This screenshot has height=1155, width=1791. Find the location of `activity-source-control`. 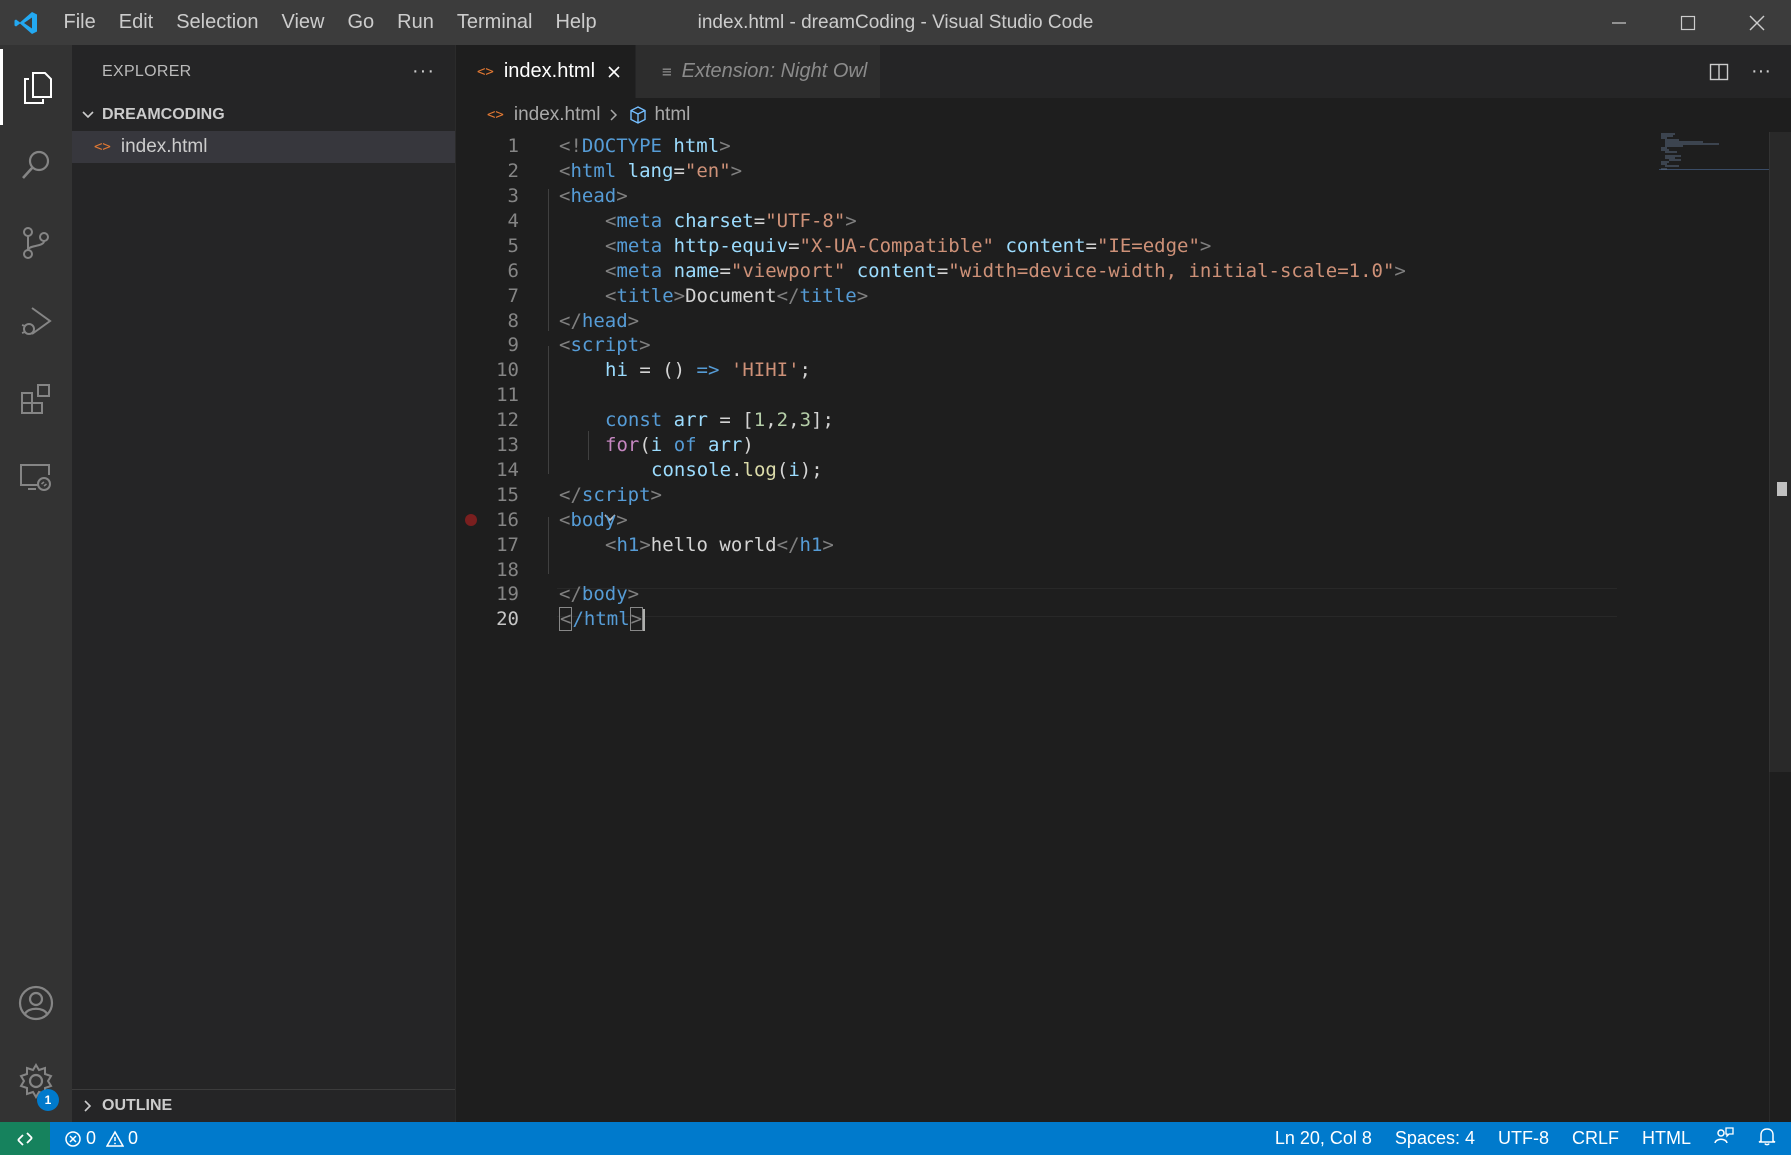

activity-source-control is located at coordinates (36, 243).